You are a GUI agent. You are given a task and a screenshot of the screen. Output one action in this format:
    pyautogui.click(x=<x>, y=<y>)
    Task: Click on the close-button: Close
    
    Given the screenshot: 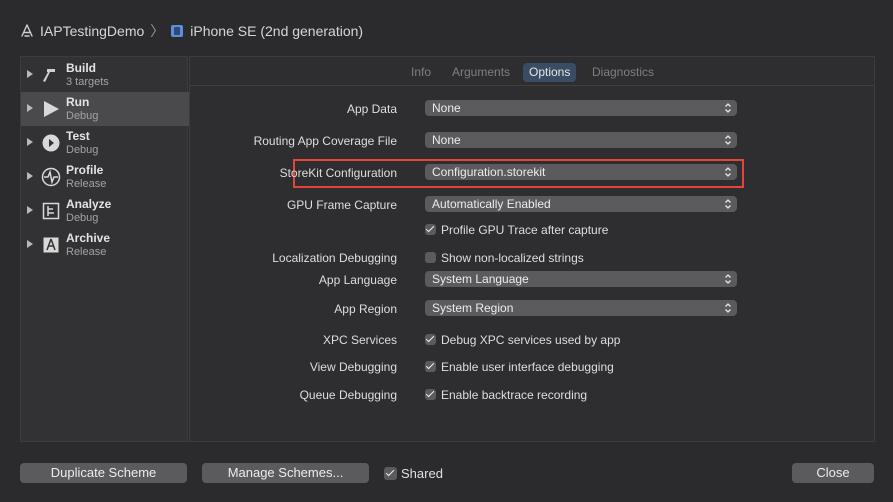 What is the action you would take?
    pyautogui.click(x=833, y=473)
    